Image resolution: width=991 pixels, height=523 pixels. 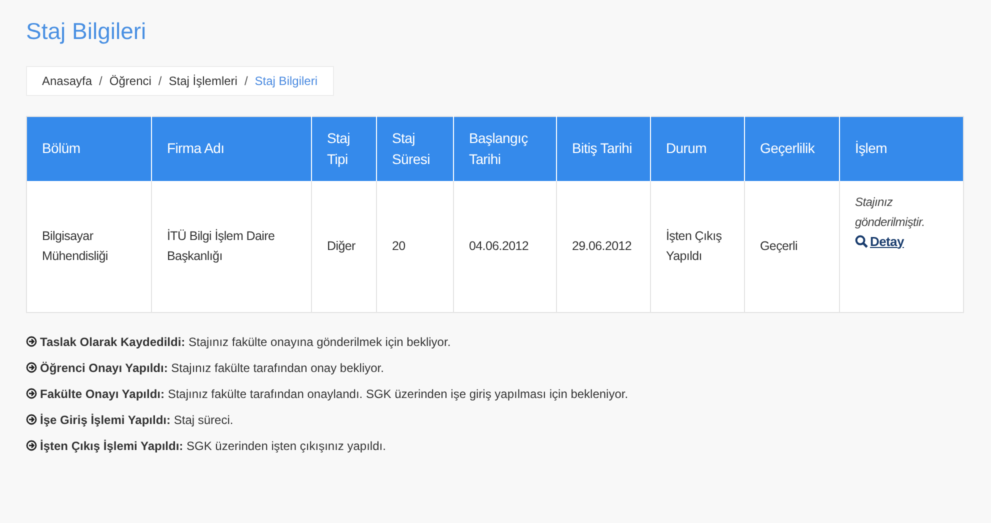 I want to click on table-cell: İTÜ Bilgi İşlem Daire Başkanlığı, so click(x=232, y=246).